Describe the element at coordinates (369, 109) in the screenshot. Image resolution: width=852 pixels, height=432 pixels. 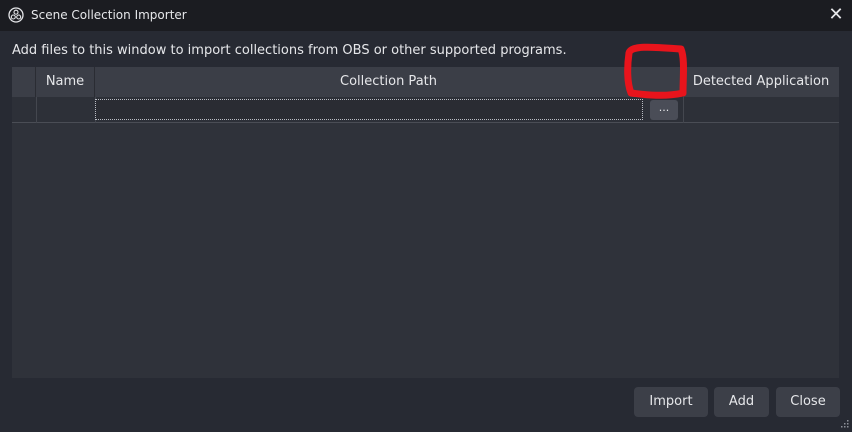
I see `collection-path-input` at that location.